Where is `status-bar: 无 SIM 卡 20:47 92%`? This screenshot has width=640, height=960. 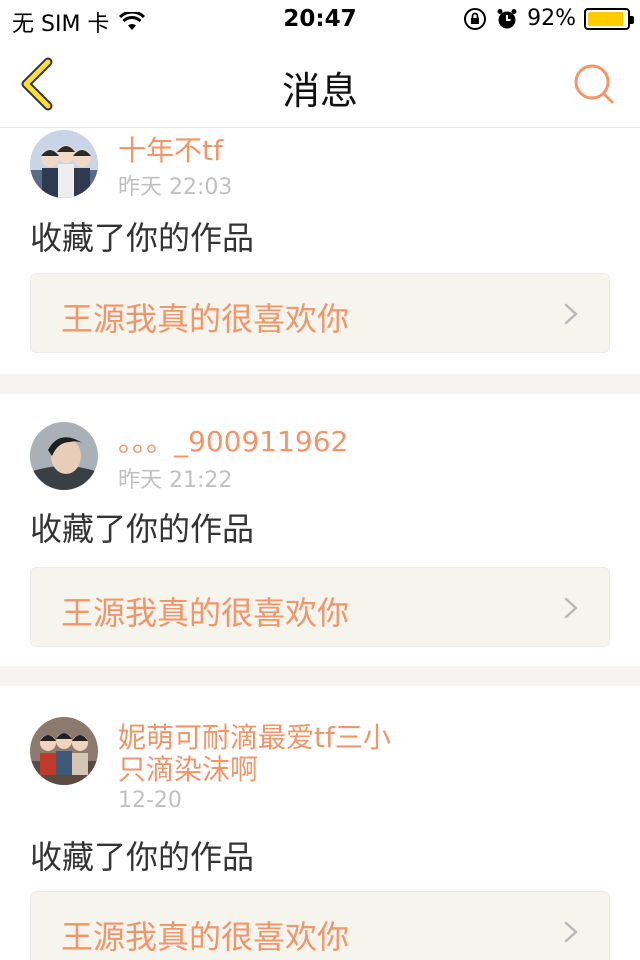
status-bar: 无 SIM 卡 20:47 92% is located at coordinates (320, 20).